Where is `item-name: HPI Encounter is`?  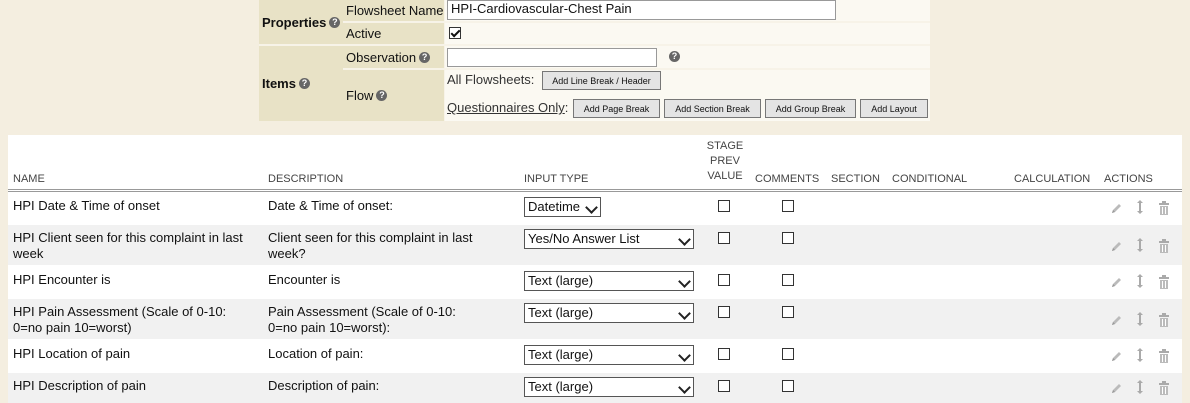 item-name: HPI Encounter is is located at coordinates (62, 279).